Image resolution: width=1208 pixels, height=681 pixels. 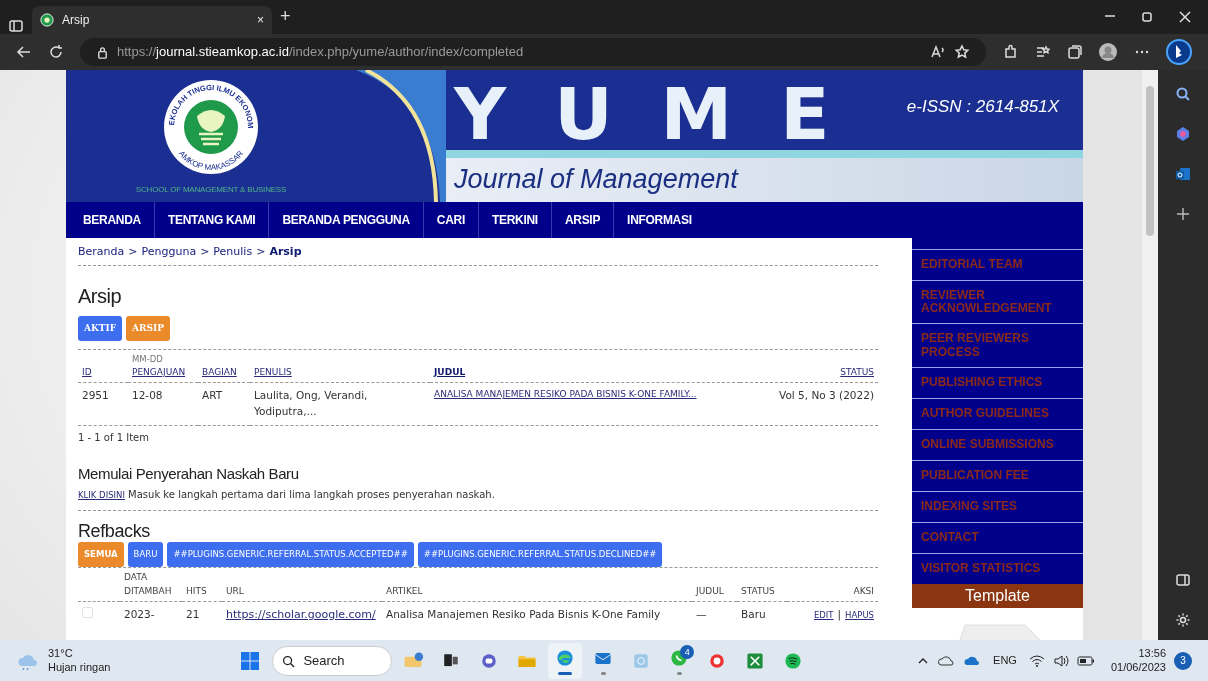 What do you see at coordinates (1060, 660) in the screenshot?
I see `volume-icon` at bounding box center [1060, 660].